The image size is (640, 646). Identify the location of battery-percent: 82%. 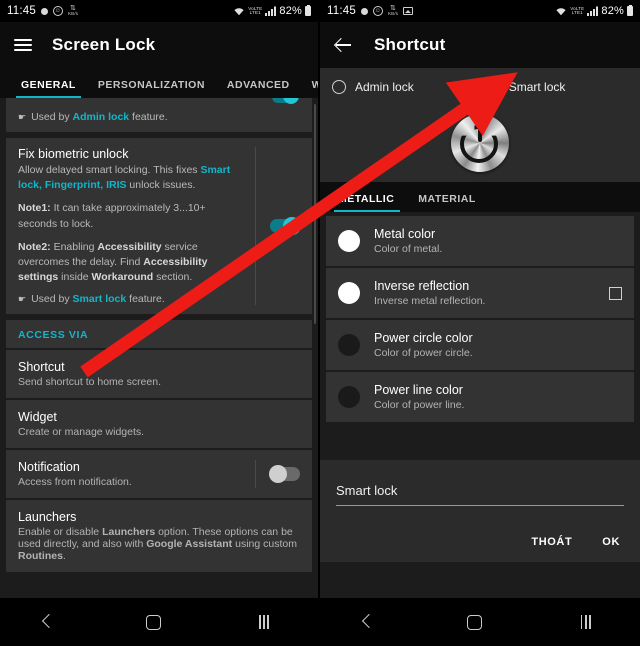
(612, 11).